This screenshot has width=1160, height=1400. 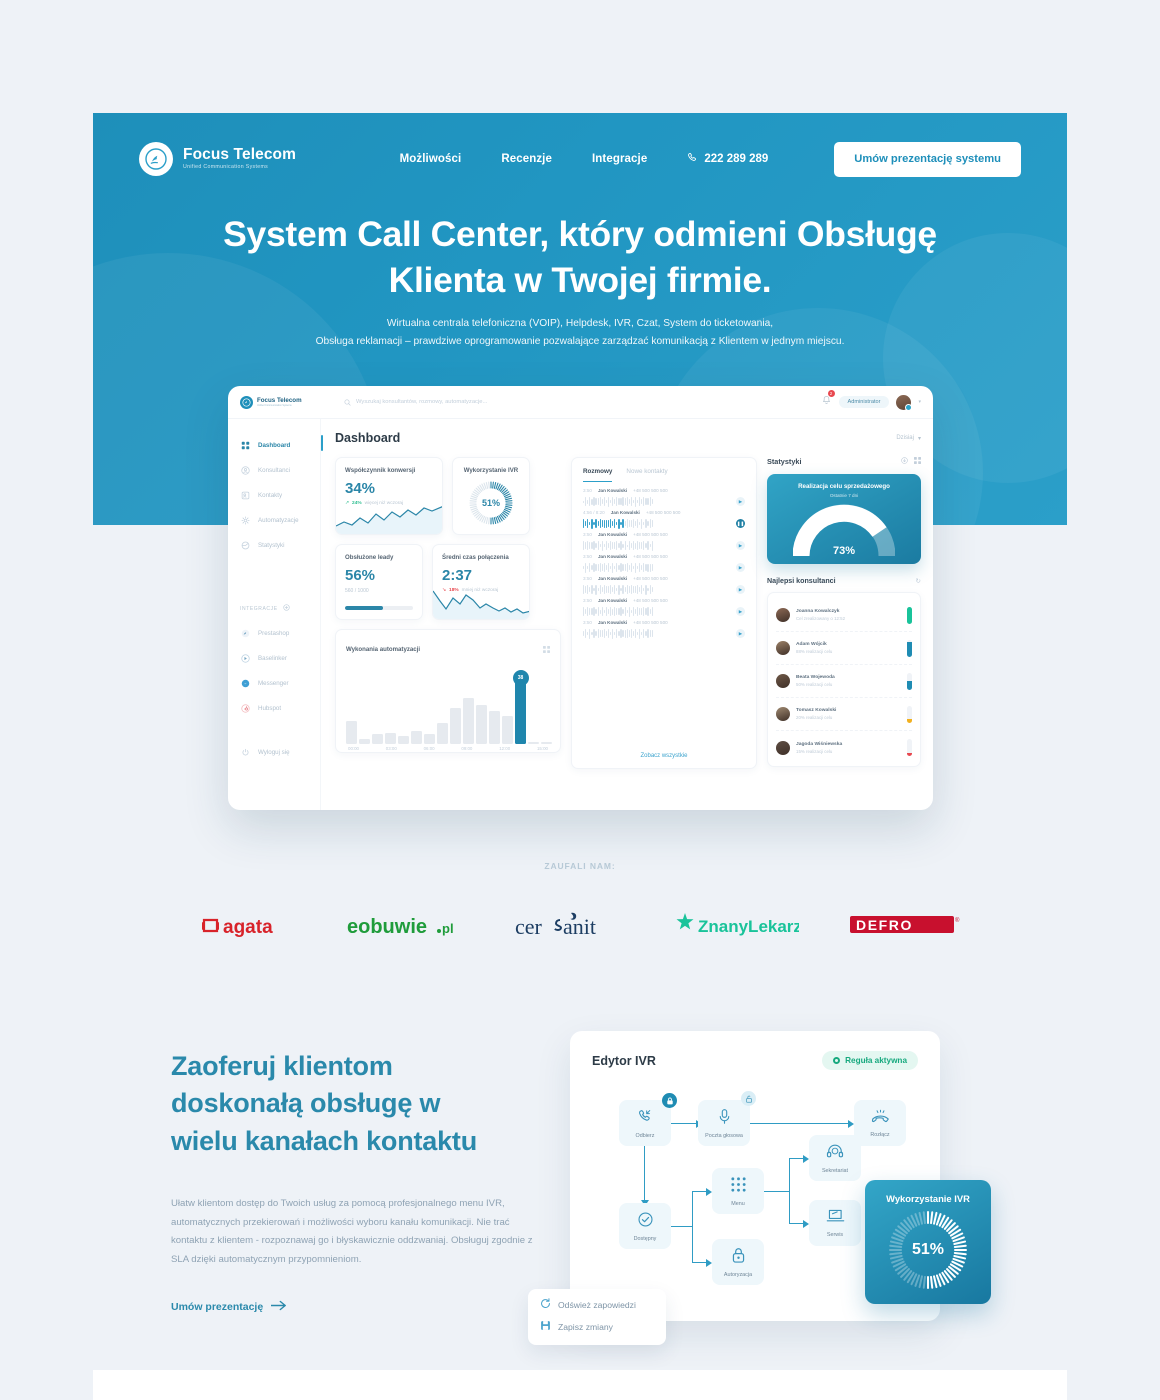 I want to click on nav-item-integracje: Integracje, so click(x=619, y=159).